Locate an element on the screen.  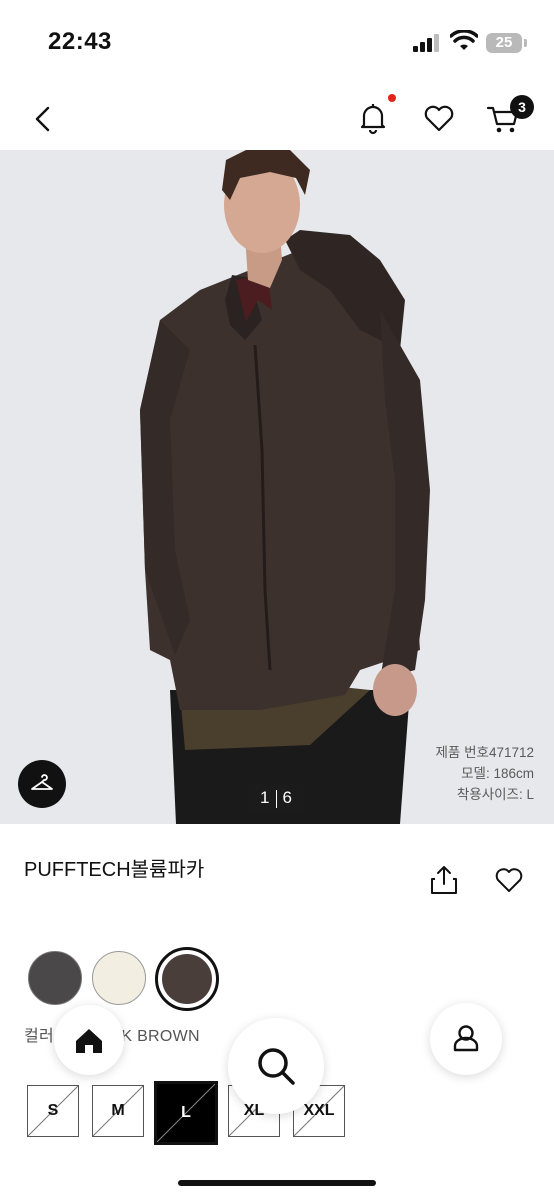
signal-icon is located at coordinates (426, 43).